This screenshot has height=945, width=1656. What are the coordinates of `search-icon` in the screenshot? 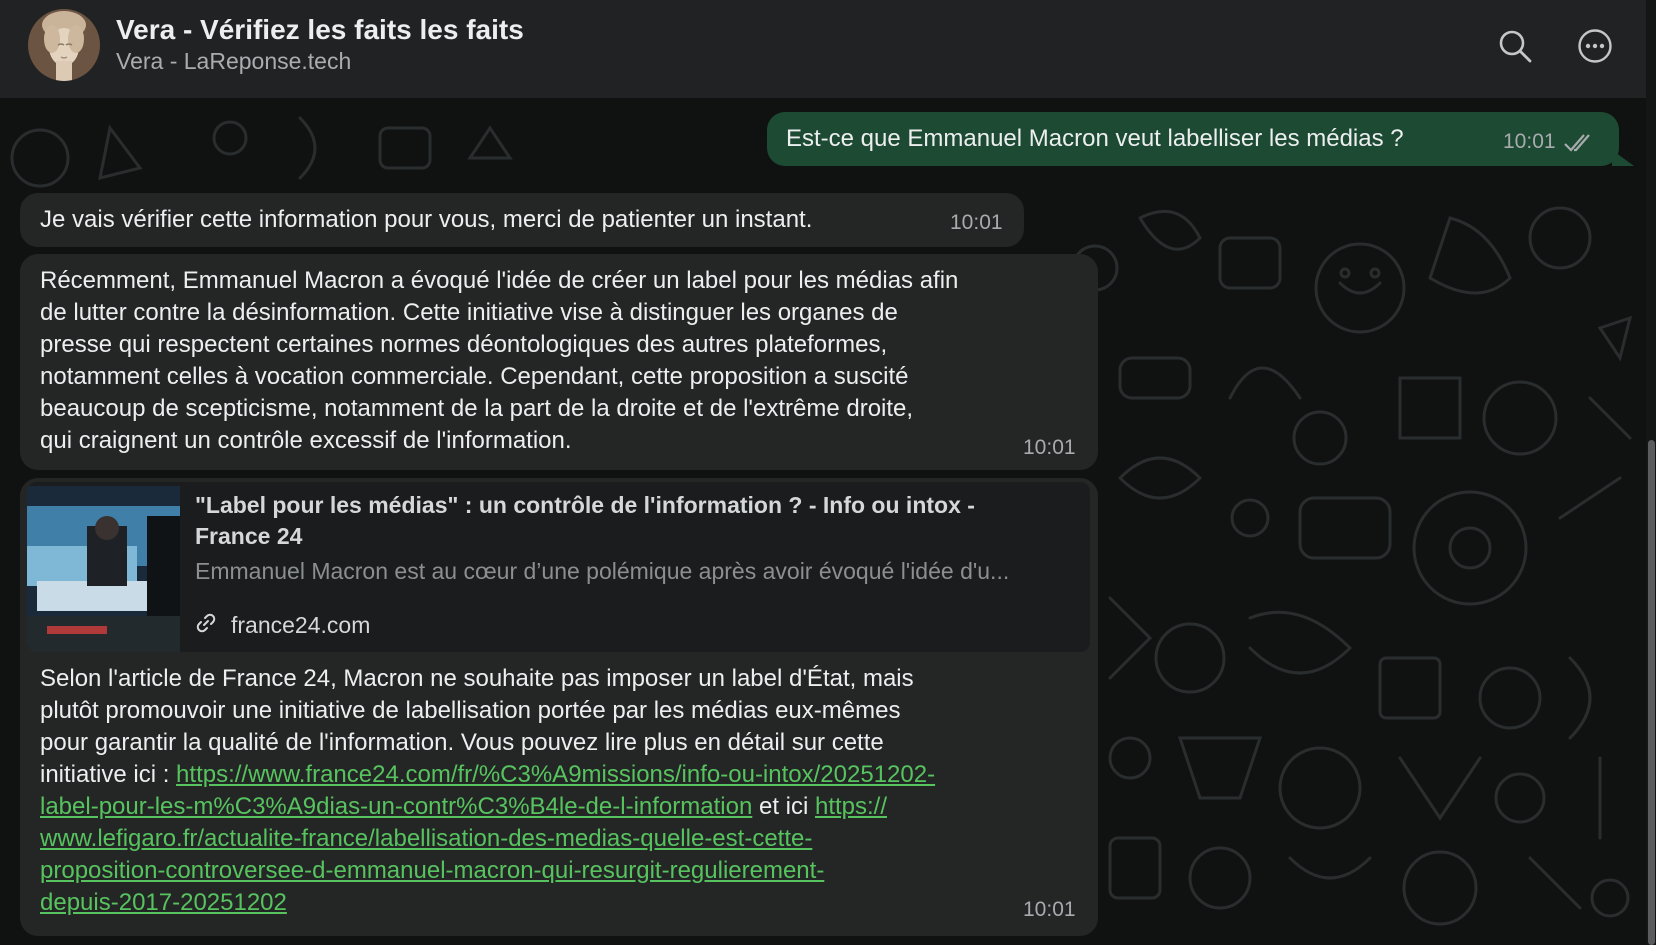 It's located at (1515, 46).